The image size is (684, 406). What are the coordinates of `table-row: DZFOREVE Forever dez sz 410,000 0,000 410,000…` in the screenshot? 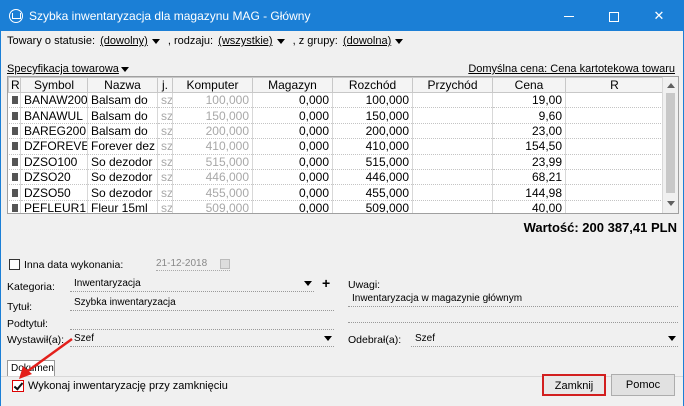 It's located at (336, 146).